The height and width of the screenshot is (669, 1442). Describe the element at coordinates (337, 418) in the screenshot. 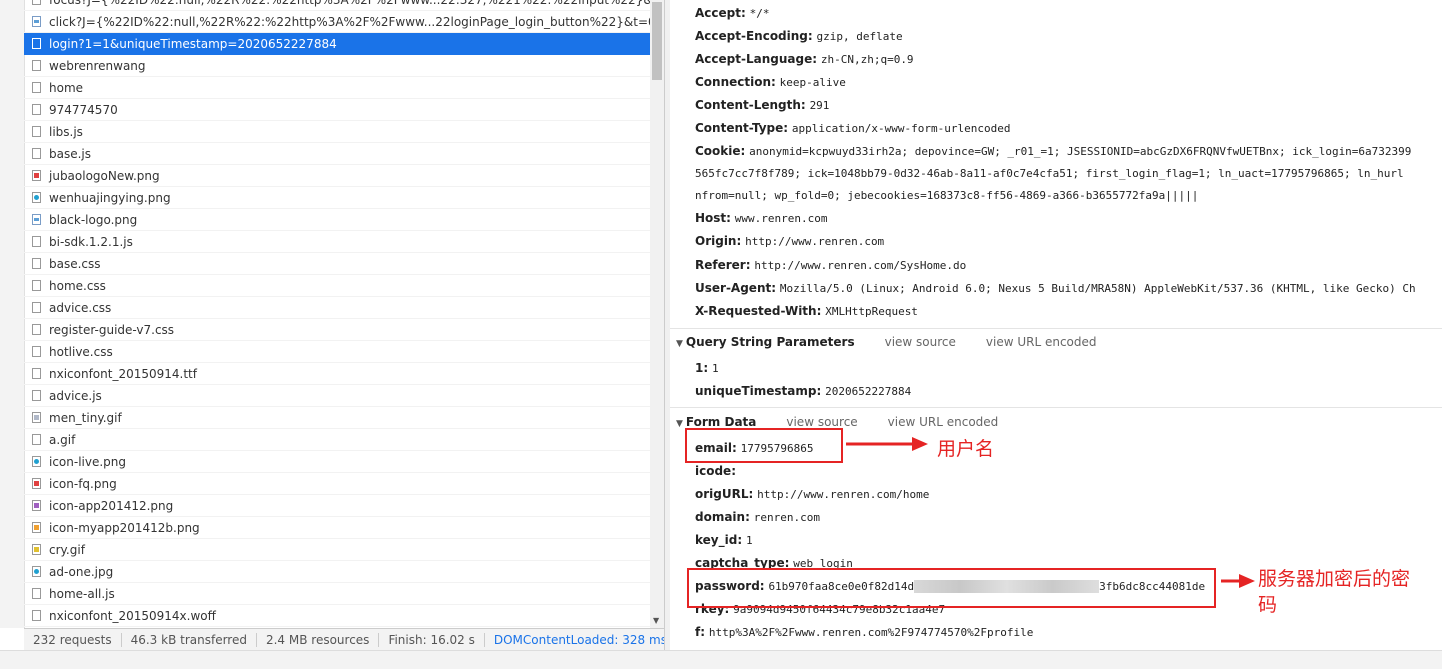

I see `network-request-row: men_tiny.gif` at that location.